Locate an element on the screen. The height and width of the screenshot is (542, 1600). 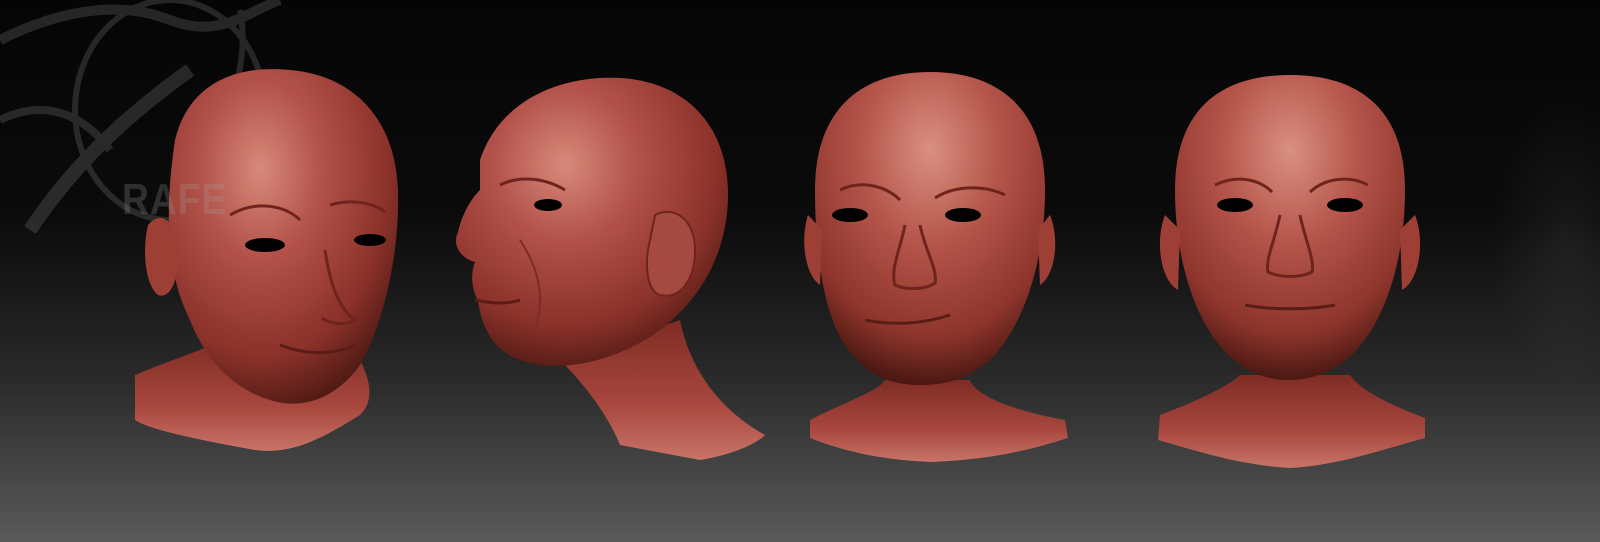
head-front-view is located at coordinates (1291, 271).